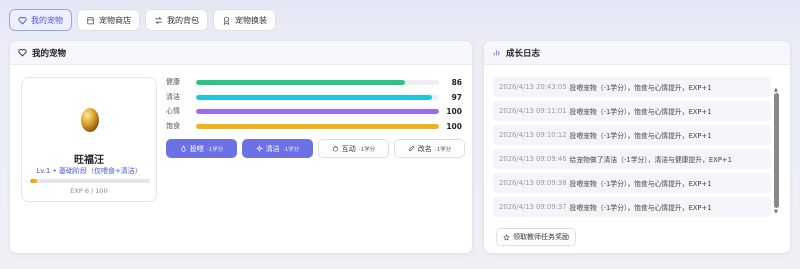  What do you see at coordinates (533, 159) in the screenshot?
I see `log-time: 2026/4/13 09:09:46` at bounding box center [533, 159].